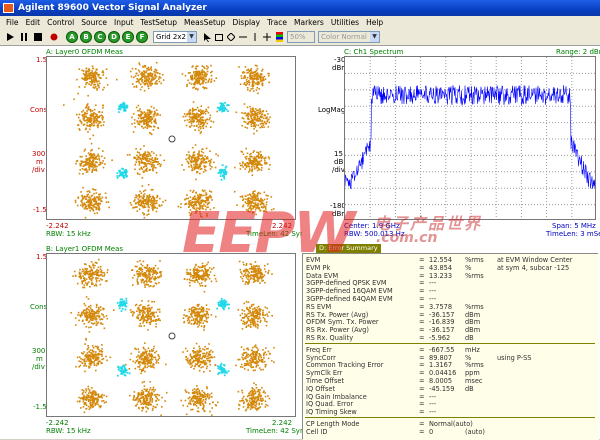 This screenshot has width=600, height=440. What do you see at coordinates (451, 412) in the screenshot?
I see `error-summary-row: IQ Timing Skew=---` at bounding box center [451, 412].